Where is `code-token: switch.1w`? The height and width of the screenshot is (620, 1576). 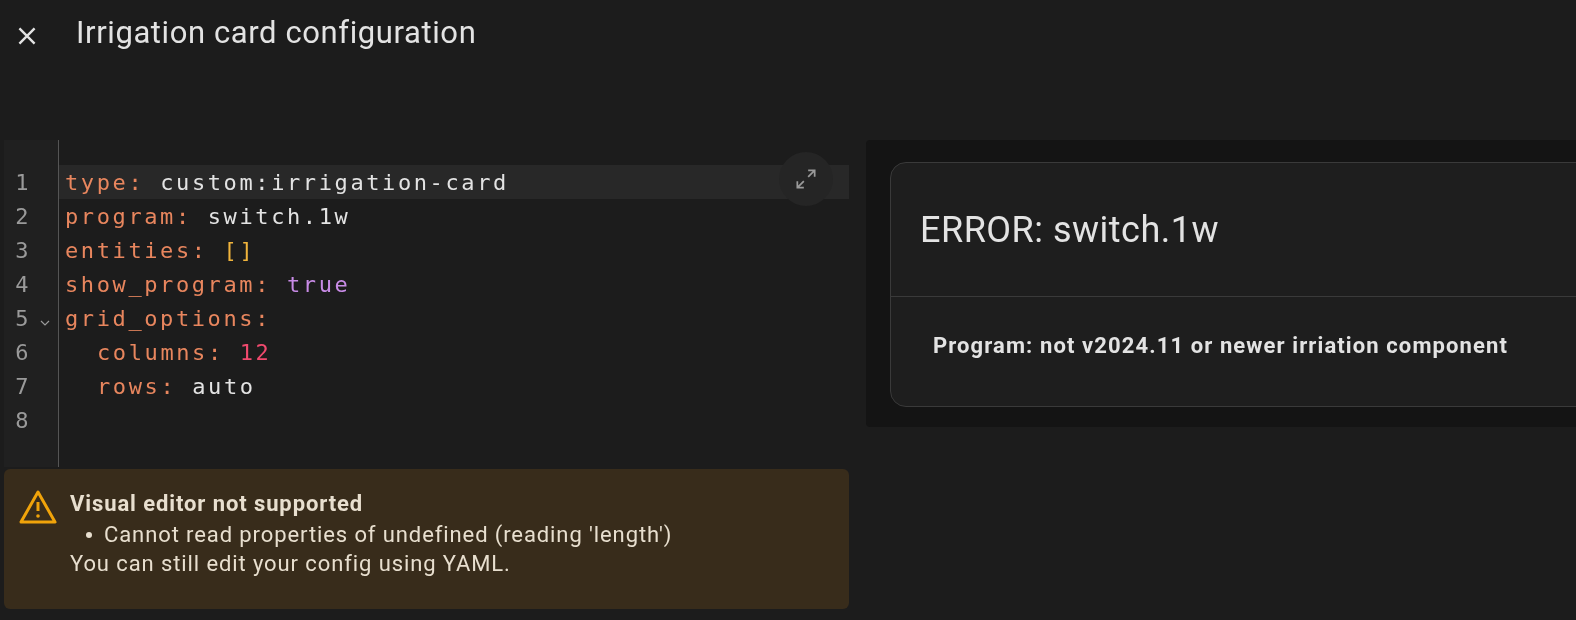
code-token: switch.1w is located at coordinates (279, 216).